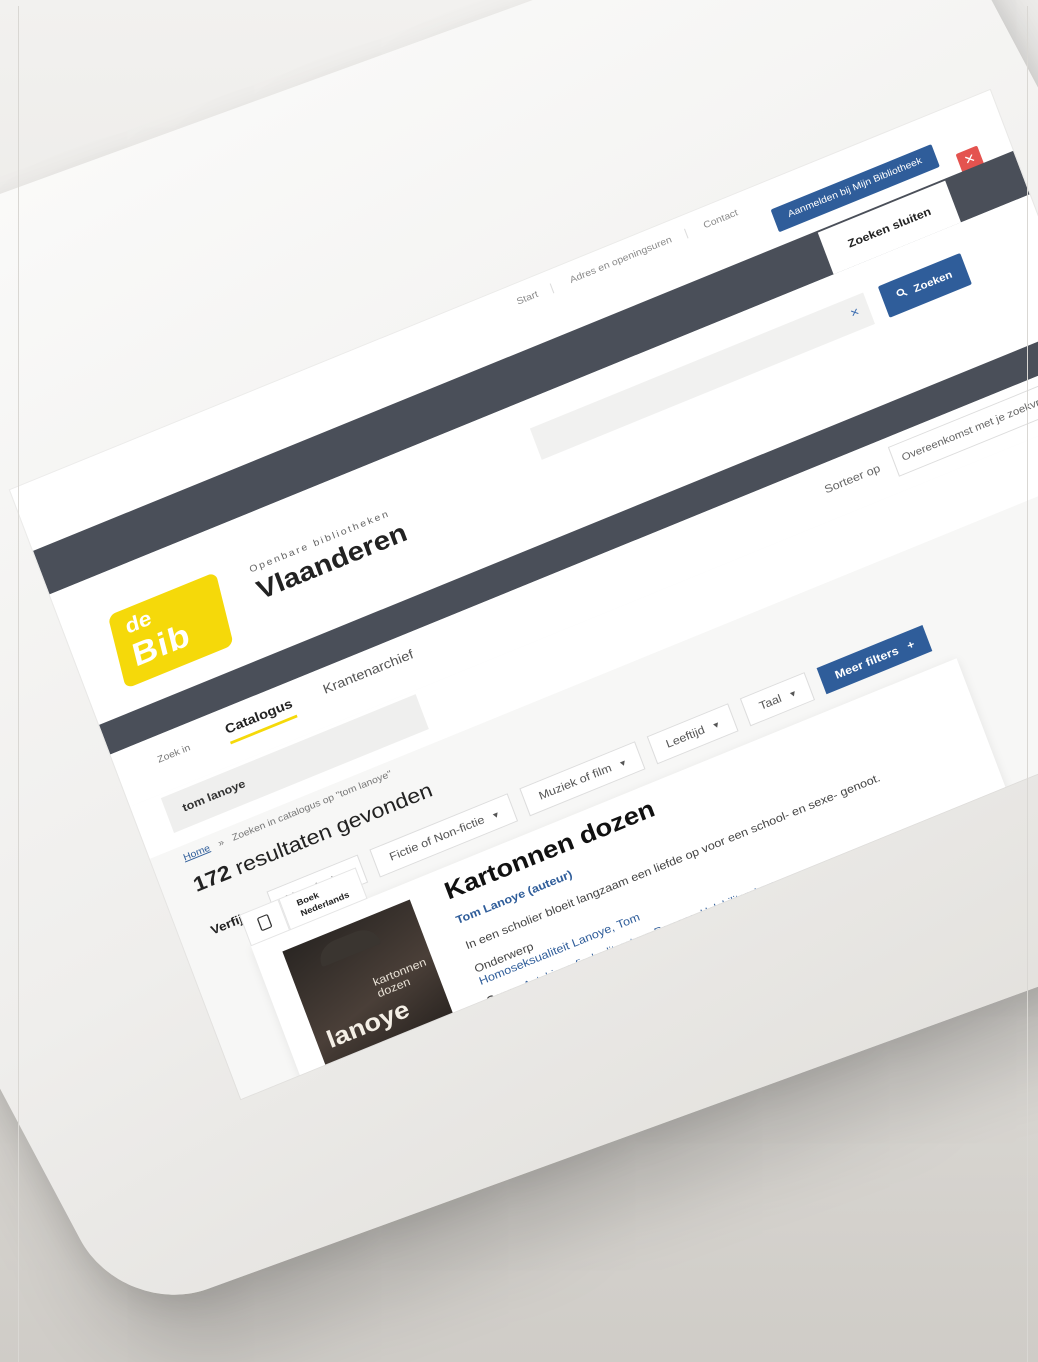 The height and width of the screenshot is (1362, 1038). What do you see at coordinates (535, 295) in the screenshot?
I see `util-link-start: Start` at bounding box center [535, 295].